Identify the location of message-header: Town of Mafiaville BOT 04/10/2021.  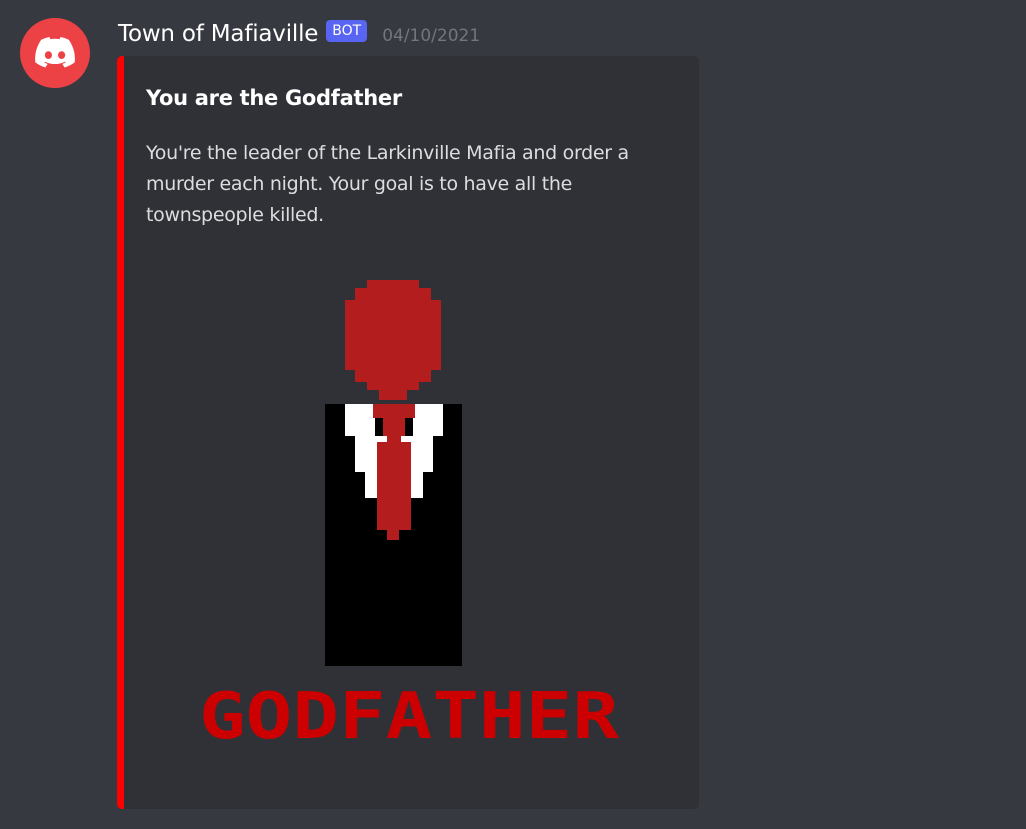
(299, 34).